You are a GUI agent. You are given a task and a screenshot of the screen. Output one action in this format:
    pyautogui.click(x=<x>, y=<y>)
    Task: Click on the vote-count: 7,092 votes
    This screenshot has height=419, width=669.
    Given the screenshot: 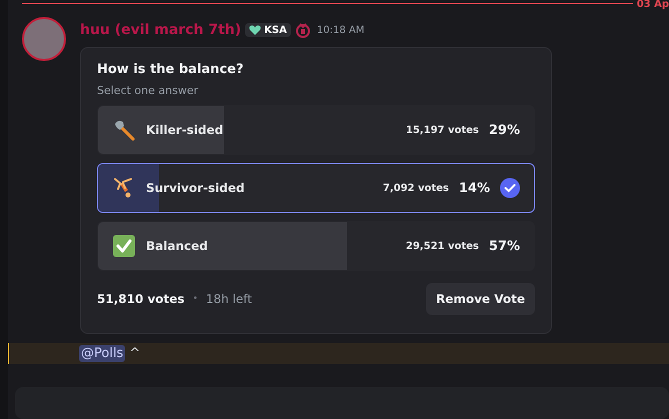 What is the action you would take?
    pyautogui.click(x=415, y=188)
    